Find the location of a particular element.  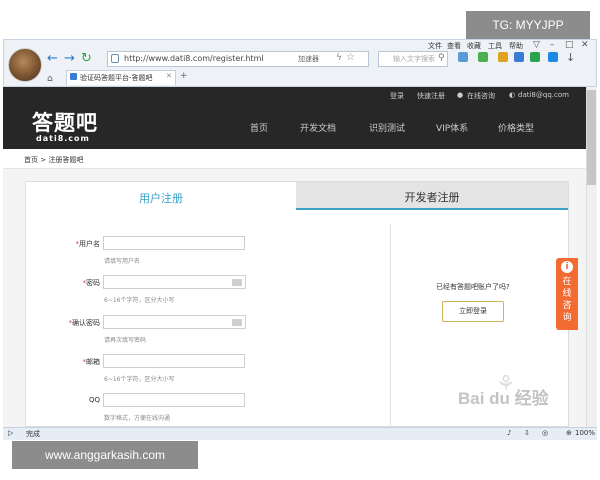

zoom-level: 100% is located at coordinates (585, 433).